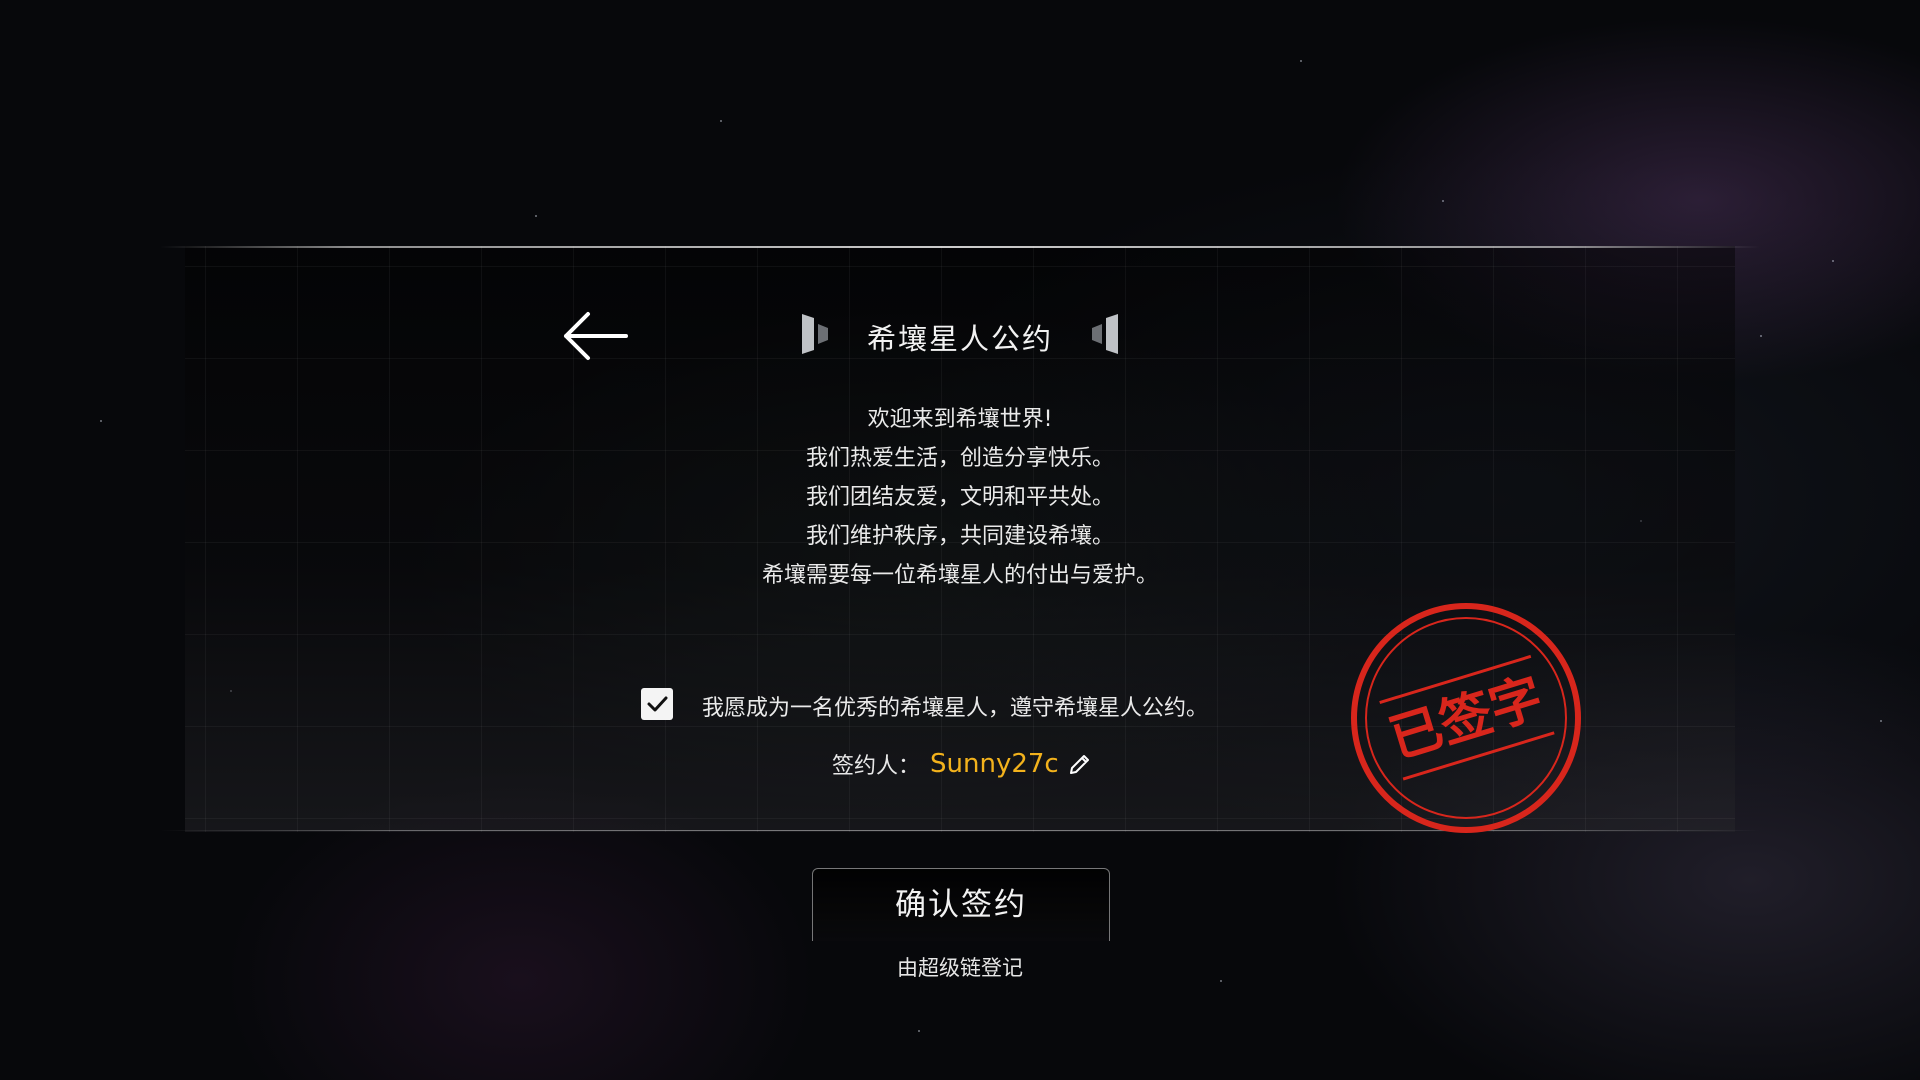 Image resolution: width=1920 pixels, height=1080 pixels. I want to click on stamp-text: 已签字, so click(1466, 718).